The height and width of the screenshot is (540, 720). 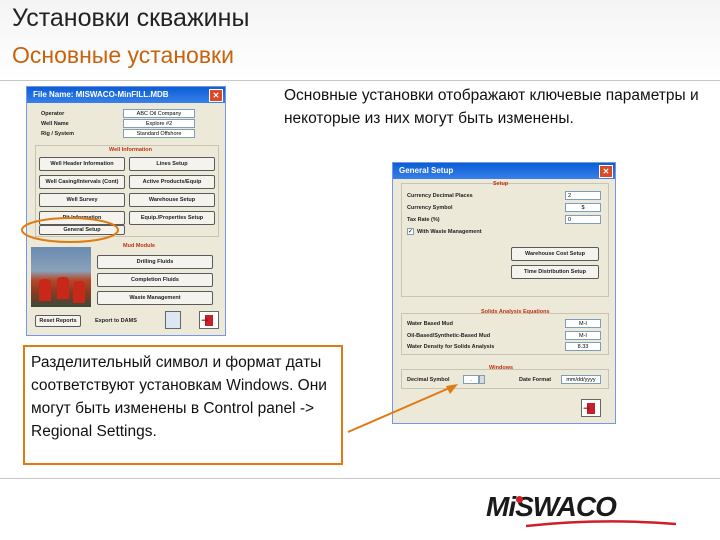 I want to click on main-window-titlebar: File Name: MISWACO-MinFILL.MDB ✕, so click(x=126, y=95).